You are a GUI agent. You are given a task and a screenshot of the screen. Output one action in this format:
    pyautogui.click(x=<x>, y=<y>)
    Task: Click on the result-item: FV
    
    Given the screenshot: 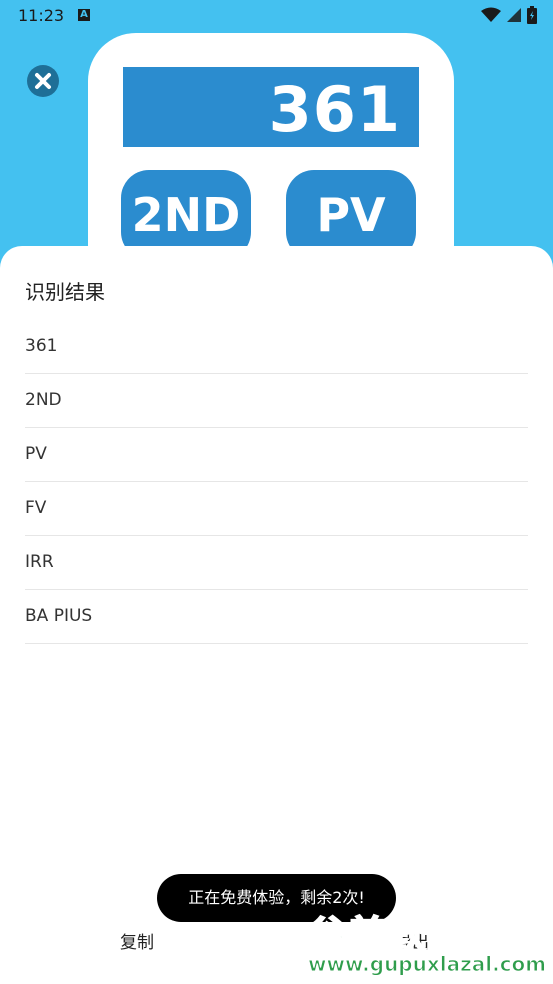 What is the action you would take?
    pyautogui.click(x=276, y=509)
    